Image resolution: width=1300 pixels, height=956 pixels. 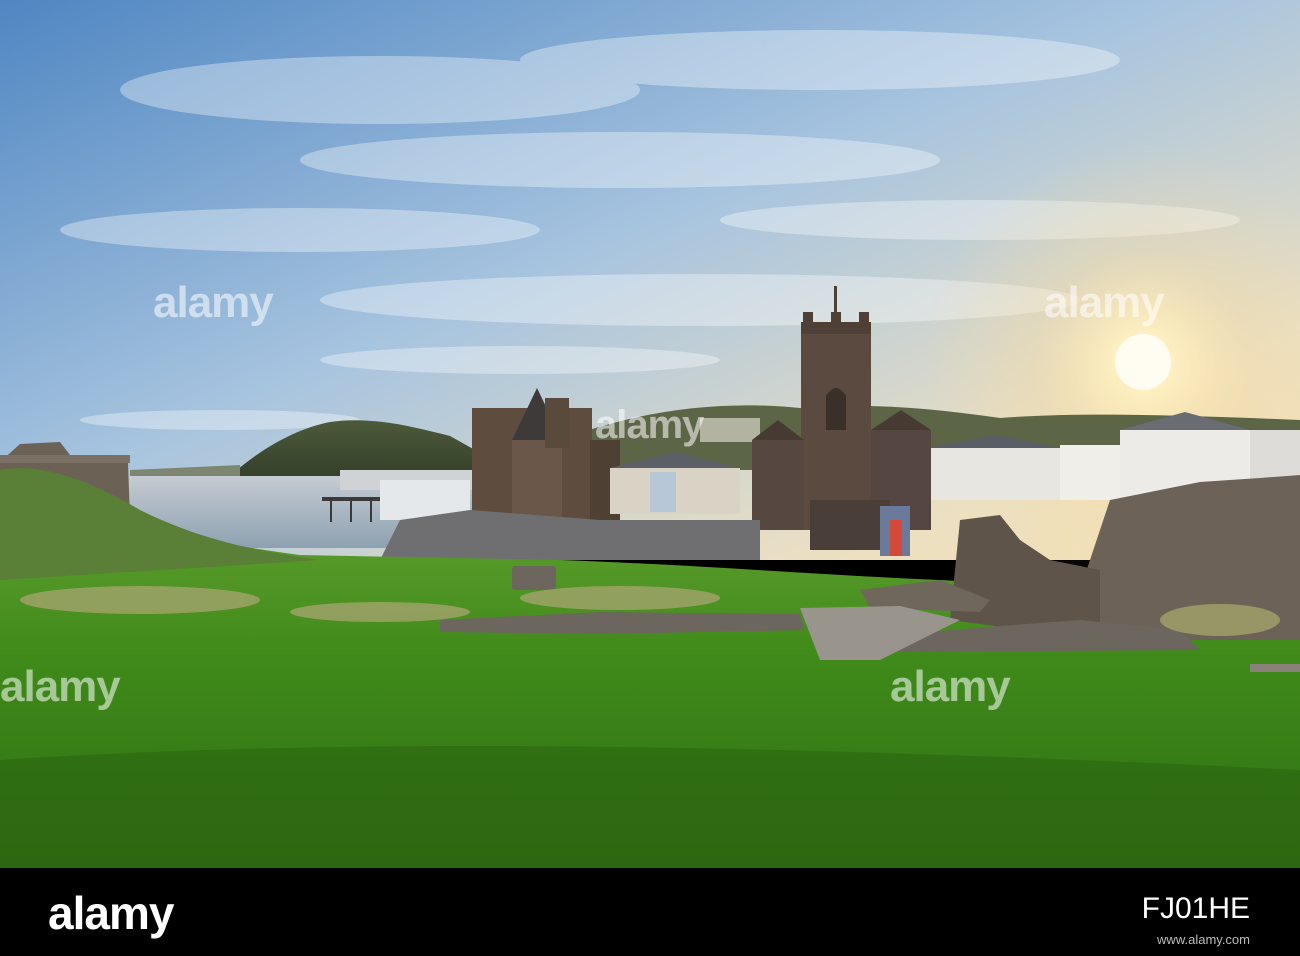 I want to click on site-url: www.alamy.com, so click(x=1203, y=939).